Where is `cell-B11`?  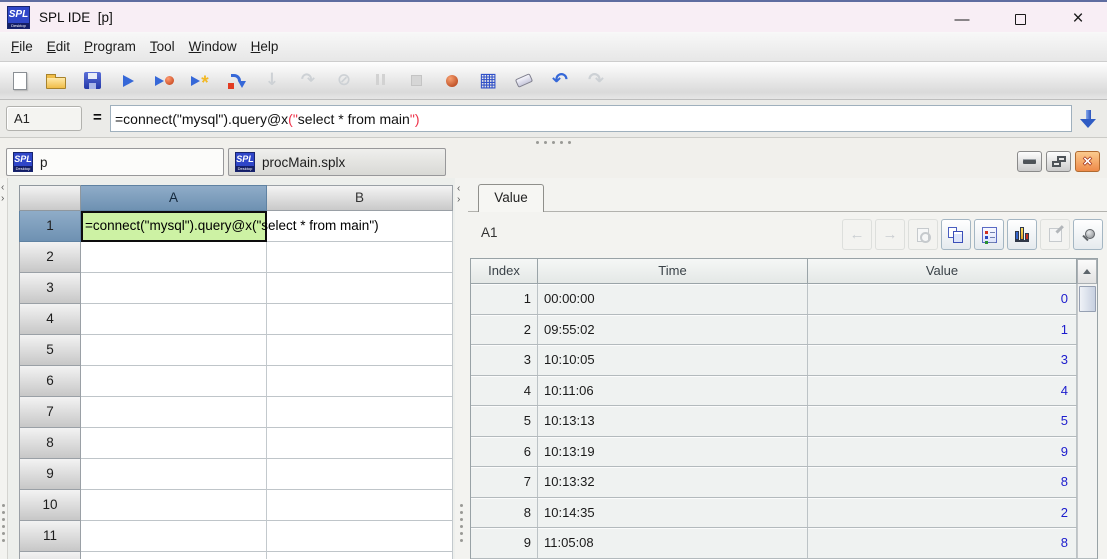
cell-B11 is located at coordinates (360, 536).